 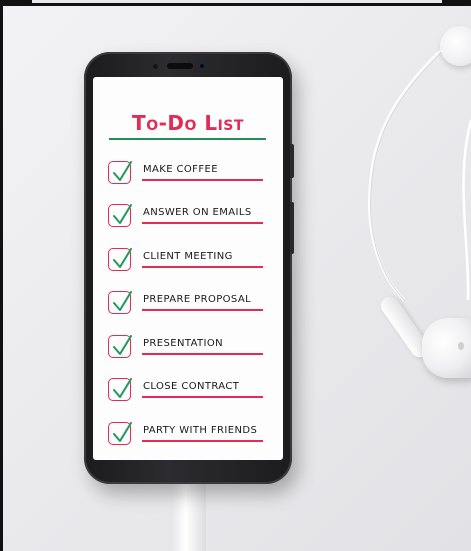 What do you see at coordinates (180, 66) in the screenshot?
I see `earpiece-speaker` at bounding box center [180, 66].